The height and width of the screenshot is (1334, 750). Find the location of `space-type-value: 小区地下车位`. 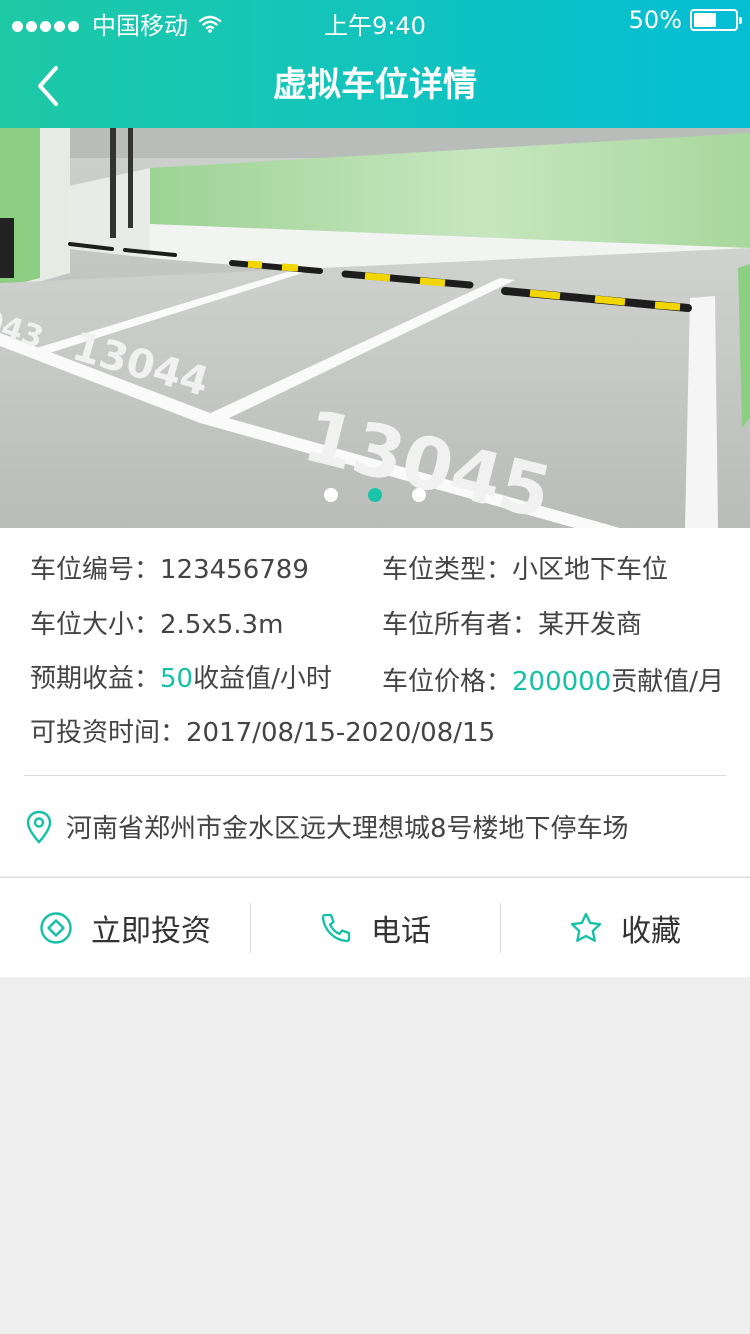

space-type-value: 小区地下车位 is located at coordinates (590, 570).